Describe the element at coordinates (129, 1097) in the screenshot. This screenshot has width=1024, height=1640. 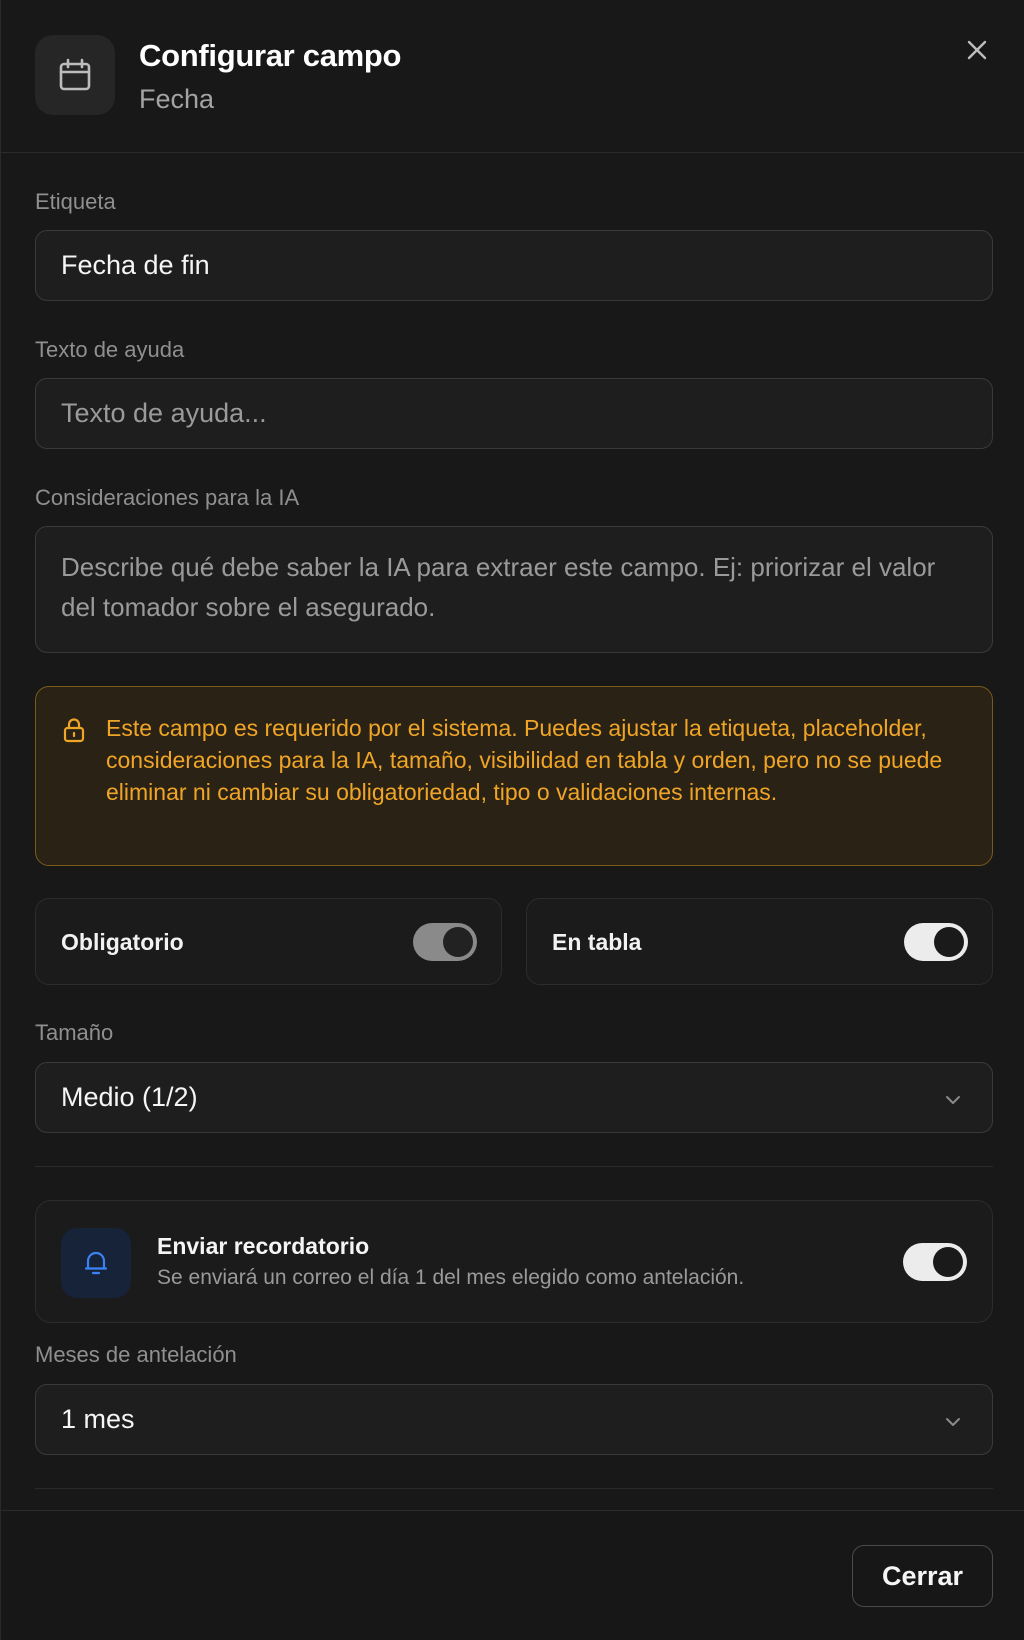
I see `size-select-value: Medio (1/2)` at that location.